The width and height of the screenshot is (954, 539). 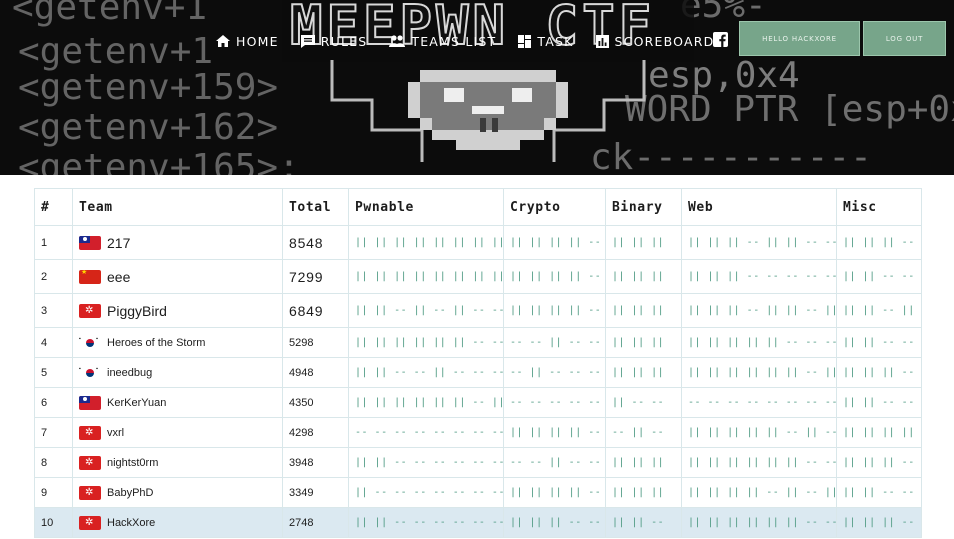 I want to click on total-cell: 7299, so click(x=315, y=276).